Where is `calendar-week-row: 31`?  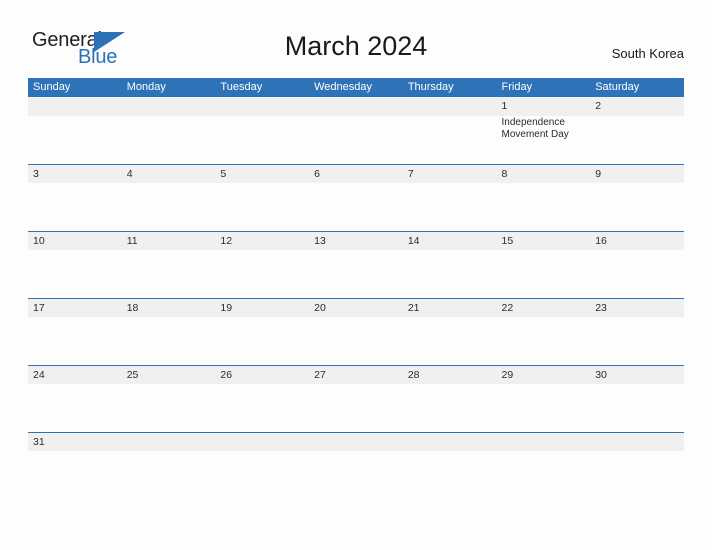
calendar-week-row: 31 is located at coordinates (356, 441).